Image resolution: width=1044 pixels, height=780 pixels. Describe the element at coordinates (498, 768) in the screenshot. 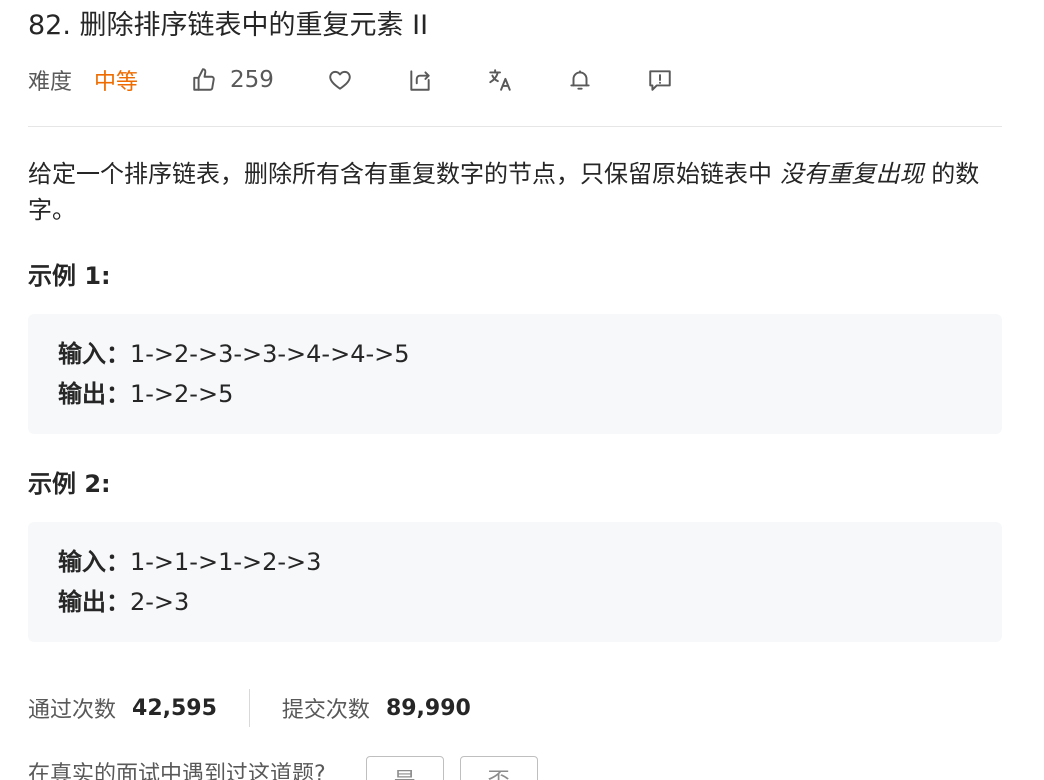

I see `no-button: 否` at that location.